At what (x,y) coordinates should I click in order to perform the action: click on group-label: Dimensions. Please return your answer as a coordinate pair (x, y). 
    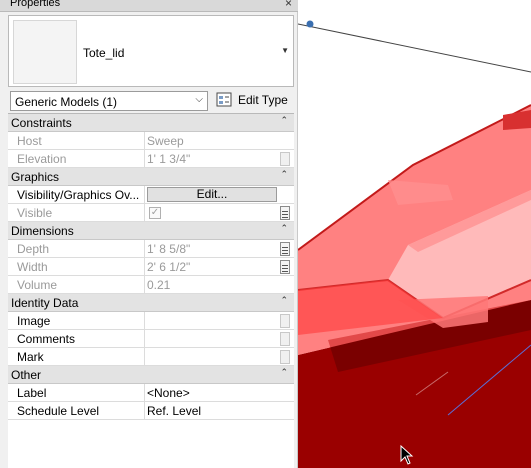
    Looking at the image, I should click on (42, 231).